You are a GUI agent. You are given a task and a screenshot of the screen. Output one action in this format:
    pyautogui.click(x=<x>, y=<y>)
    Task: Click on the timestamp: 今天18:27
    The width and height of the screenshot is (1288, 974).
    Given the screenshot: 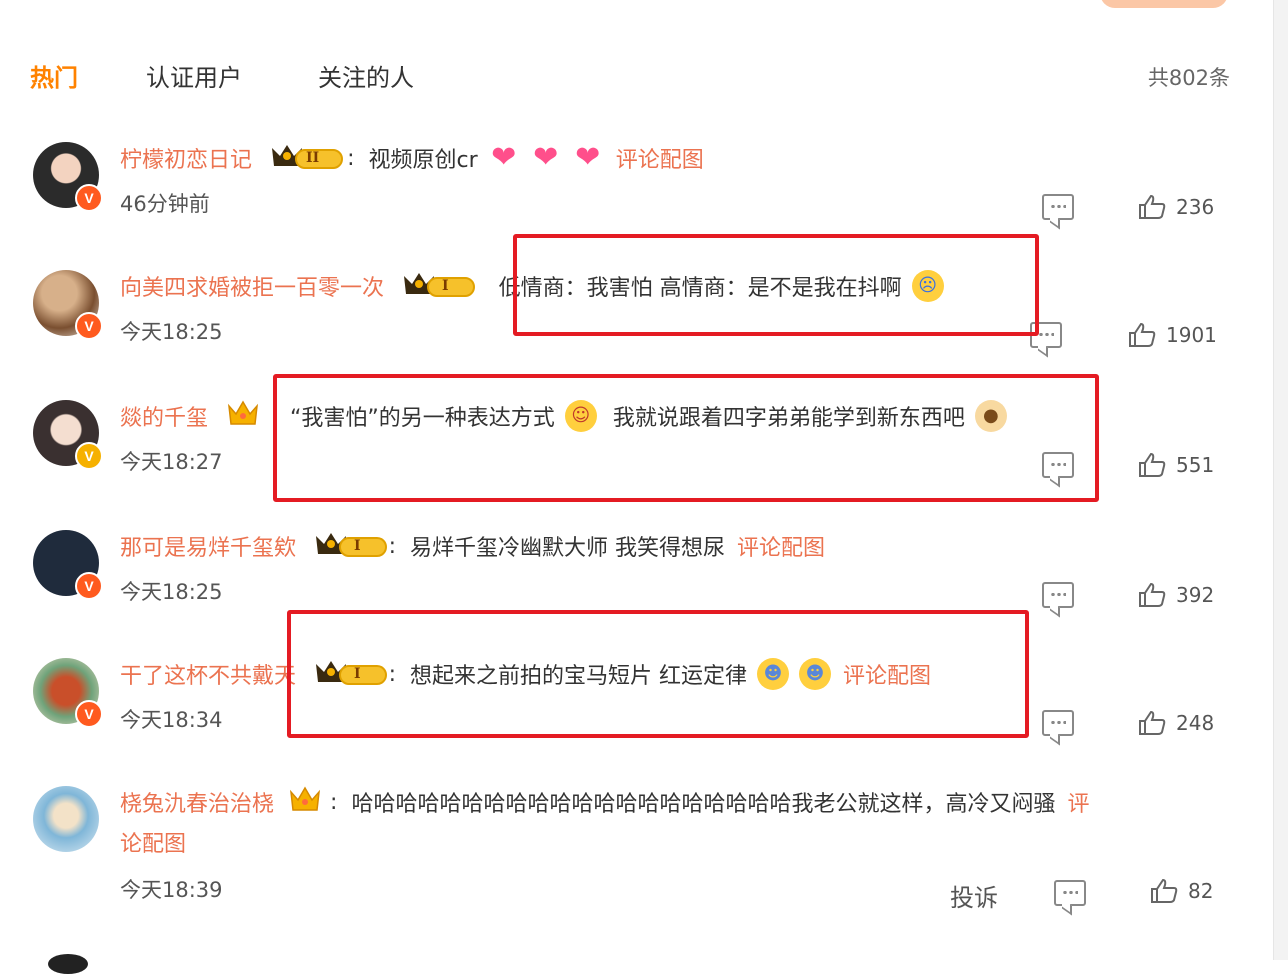 What is the action you would take?
    pyautogui.click(x=171, y=462)
    